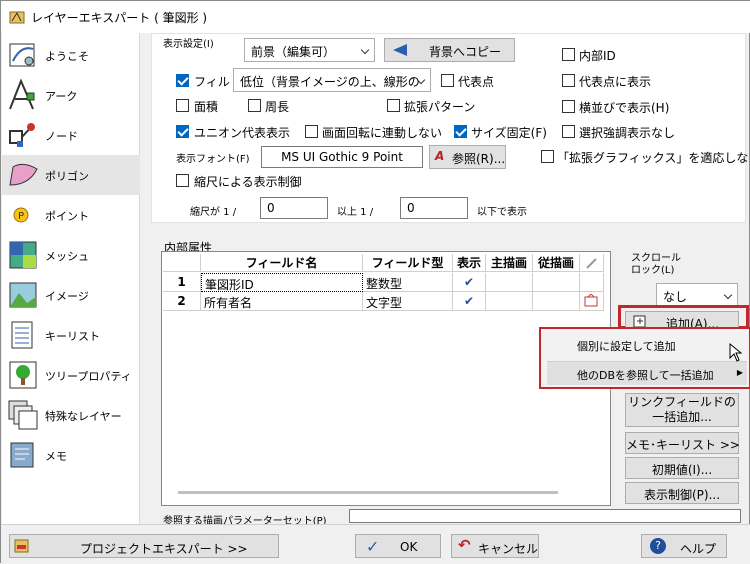 The height and width of the screenshot is (564, 750). I want to click on row-number: 1, so click(182, 282).